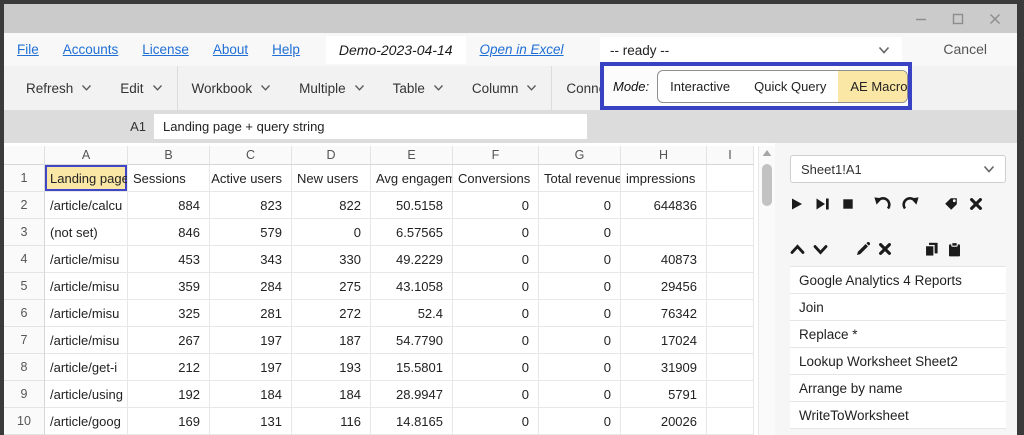  Describe the element at coordinates (664, 178) in the screenshot. I see `cell-H1: impressions` at that location.